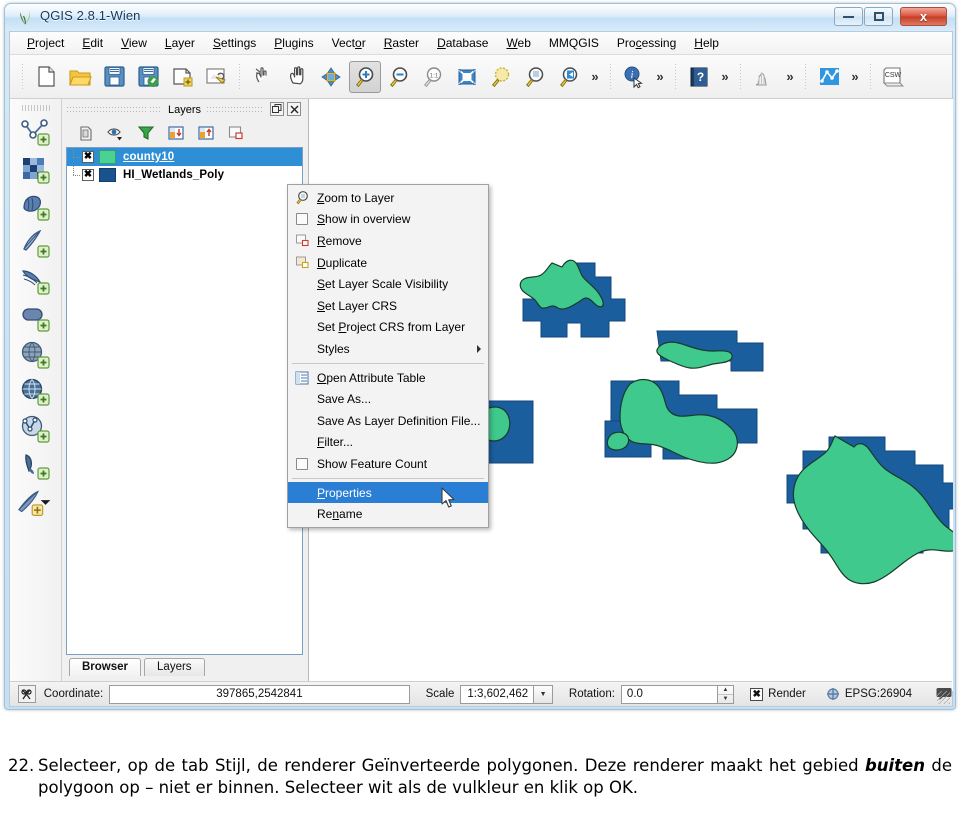  What do you see at coordinates (297, 77) in the screenshot?
I see `pan-map-icon` at bounding box center [297, 77].